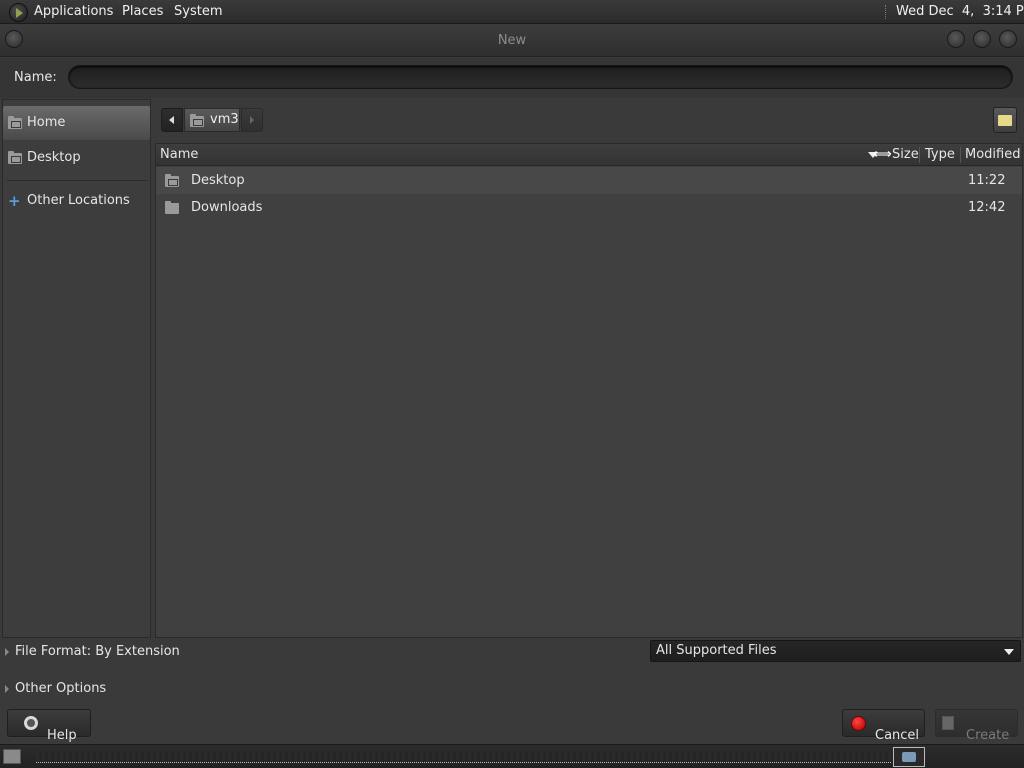  Describe the element at coordinates (218, 180) in the screenshot. I see `file-name: Desktop` at that location.